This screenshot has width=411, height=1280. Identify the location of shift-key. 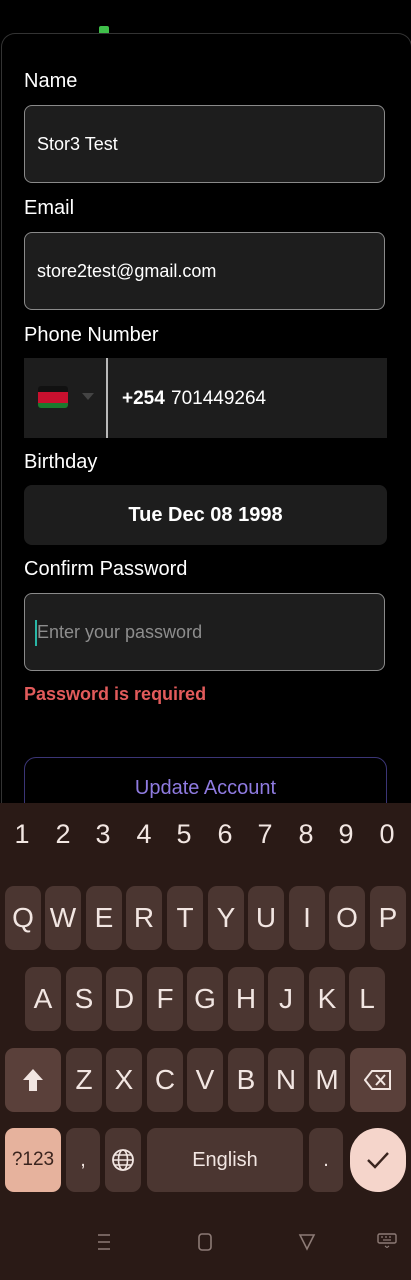
(33, 1080).